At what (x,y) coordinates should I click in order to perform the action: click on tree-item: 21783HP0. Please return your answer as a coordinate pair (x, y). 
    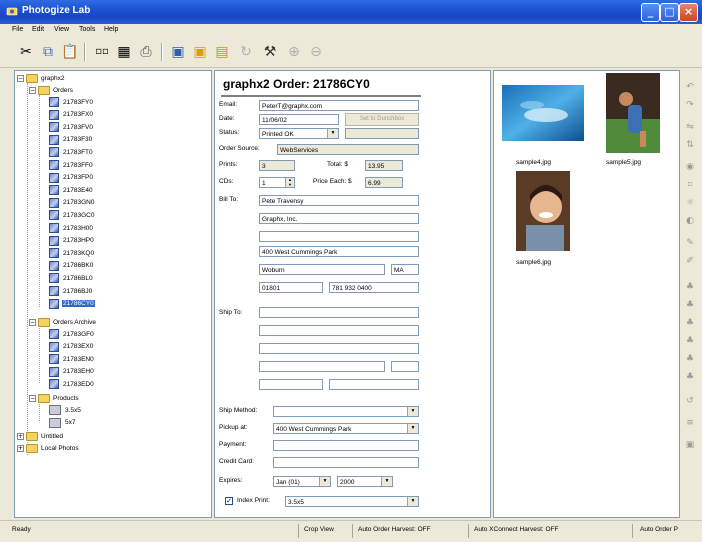
    Looking at the image, I should click on (72, 241).